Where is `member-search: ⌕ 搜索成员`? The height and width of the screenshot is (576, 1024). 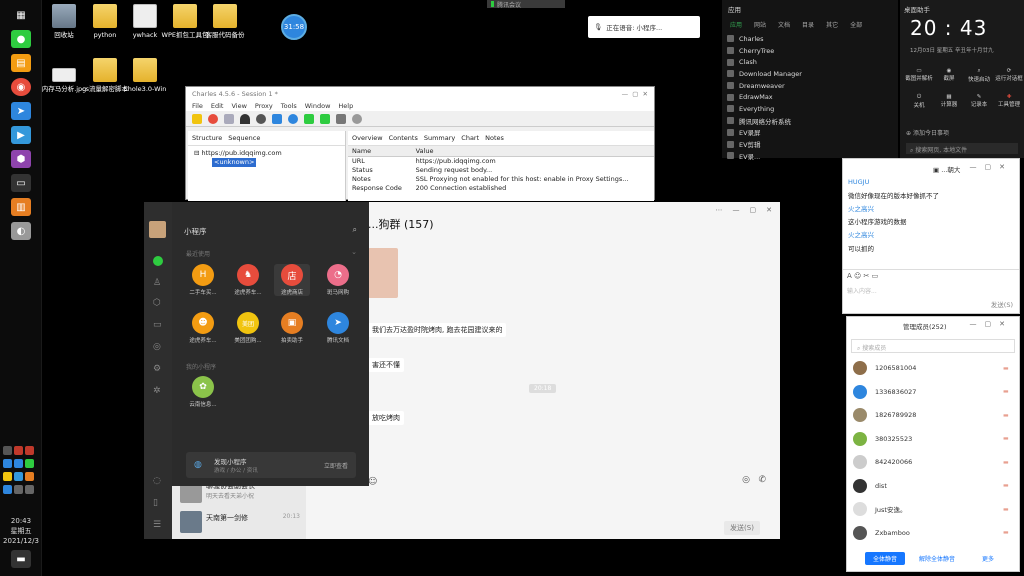 member-search: ⌕ 搜索成员 is located at coordinates (933, 346).